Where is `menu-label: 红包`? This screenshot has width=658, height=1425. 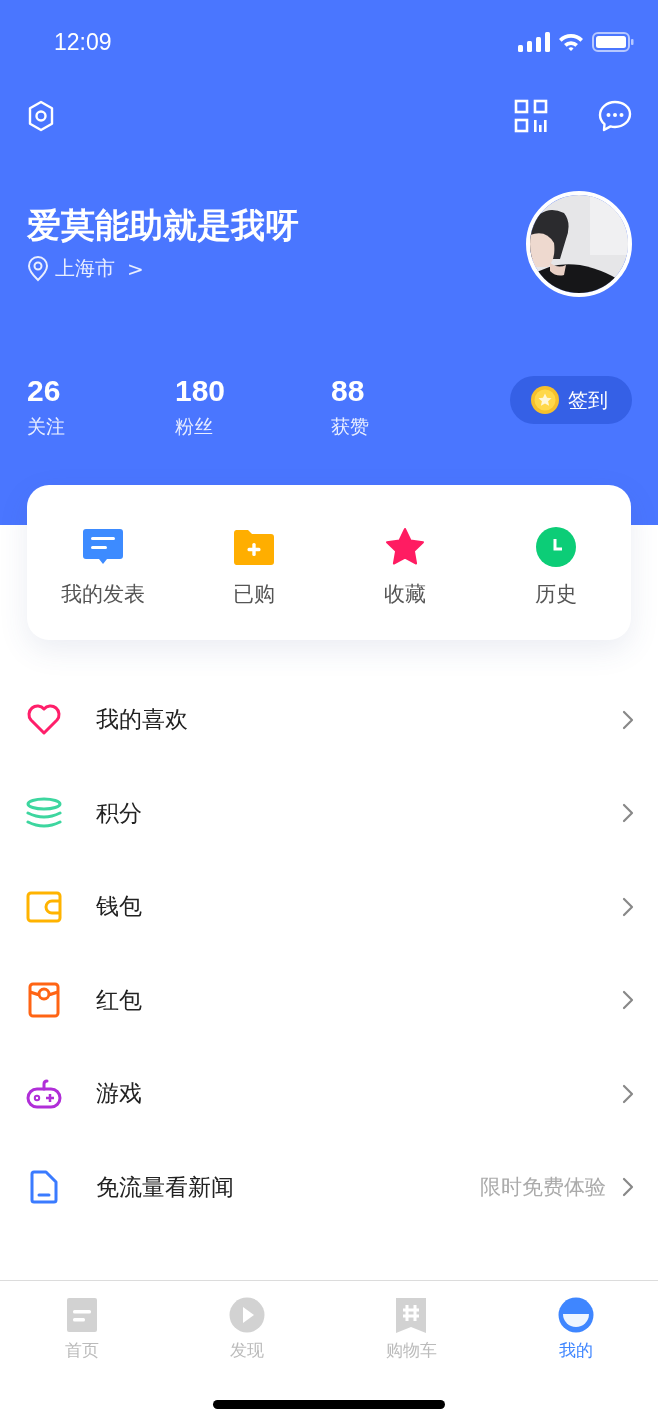 menu-label: 红包 is located at coordinates (119, 1000).